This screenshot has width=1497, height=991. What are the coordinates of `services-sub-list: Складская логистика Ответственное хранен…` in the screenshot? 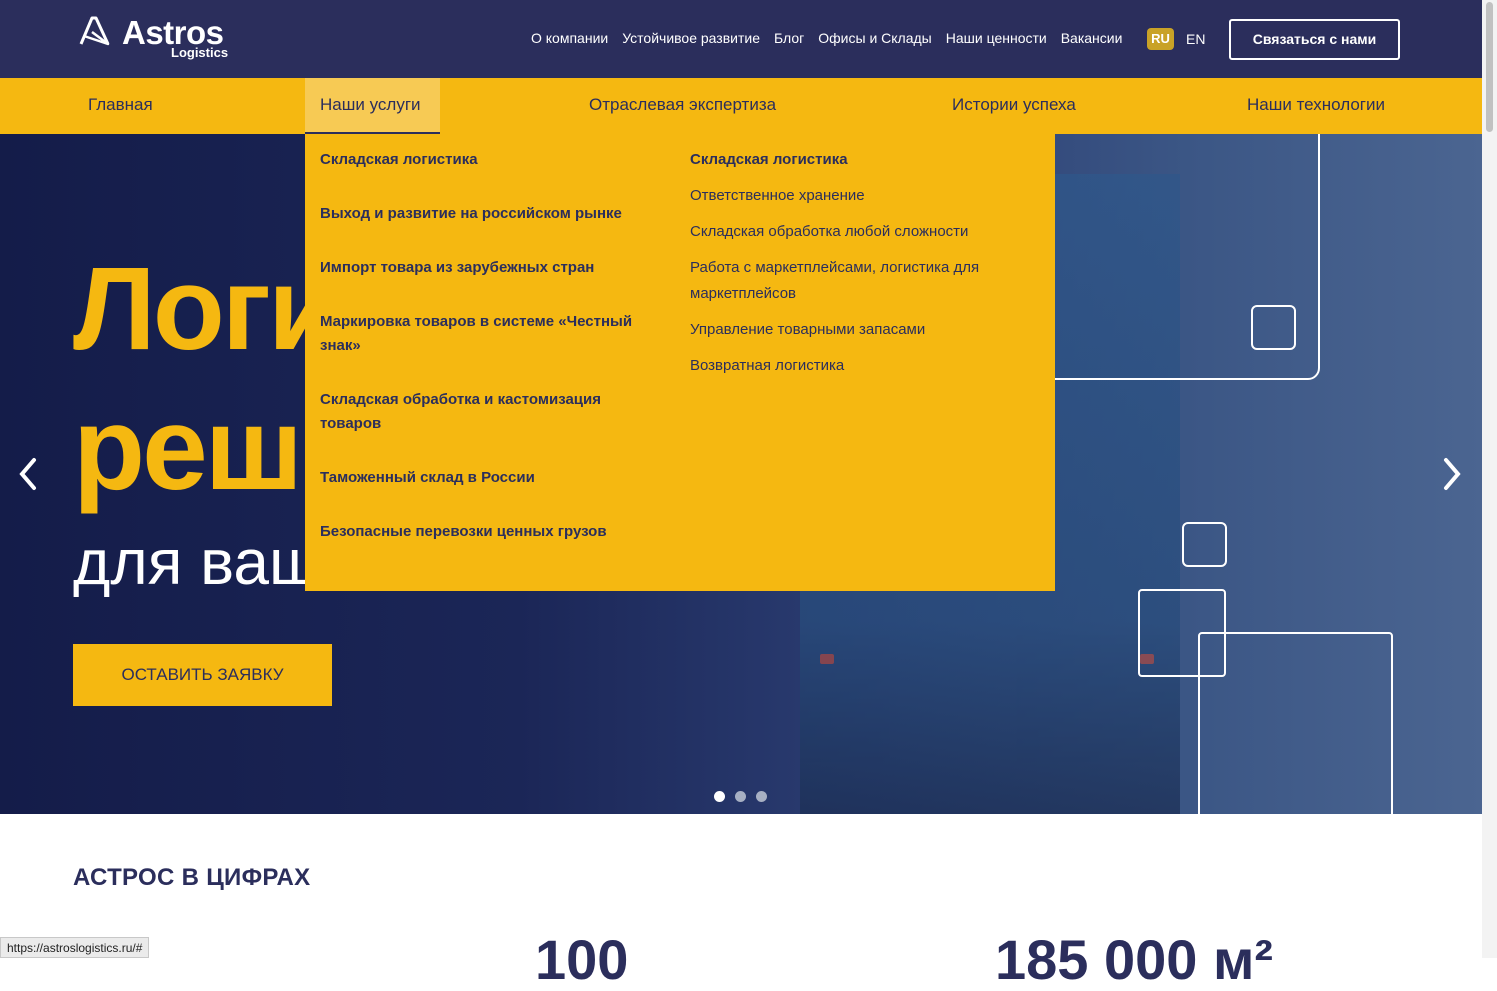 It's located at (860, 268).